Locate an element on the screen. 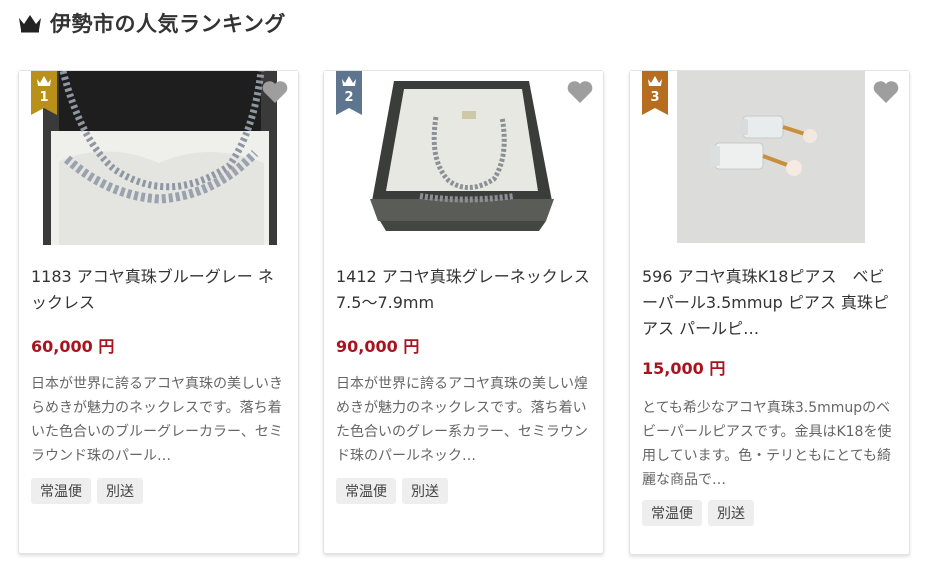 The height and width of the screenshot is (567, 935). rank-badge: 1 is located at coordinates (44, 93).